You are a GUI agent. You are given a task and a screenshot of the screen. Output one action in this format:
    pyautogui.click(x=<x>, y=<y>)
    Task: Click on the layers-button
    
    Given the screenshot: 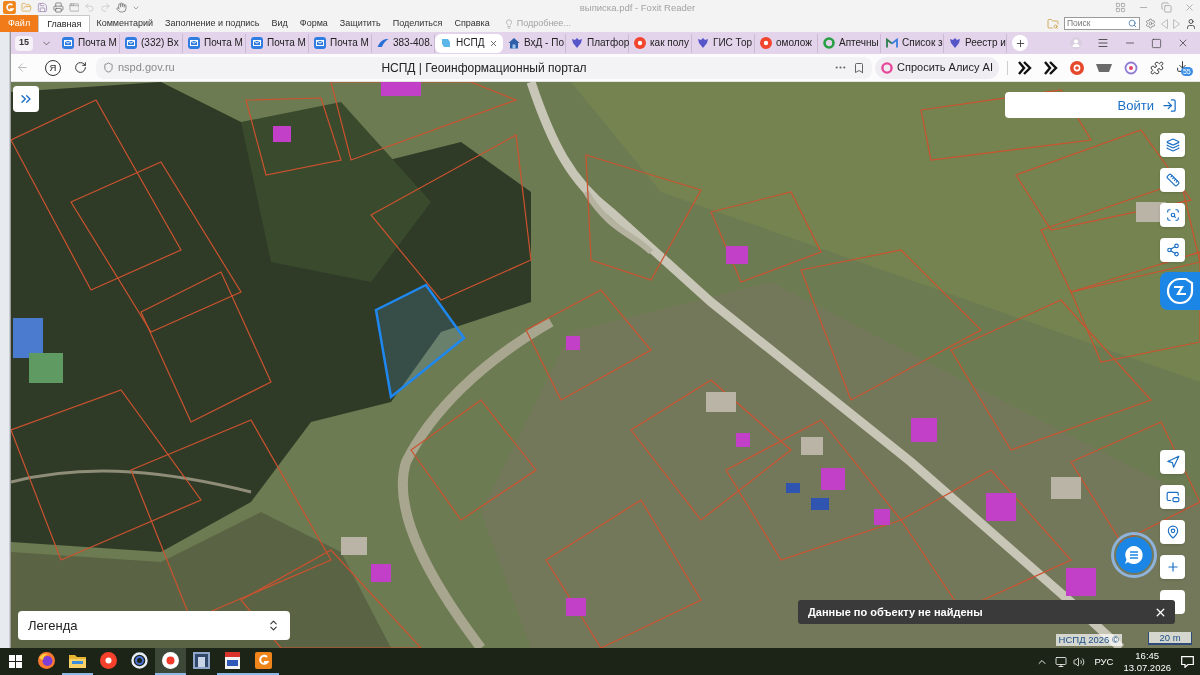 What is the action you would take?
    pyautogui.click(x=1172, y=145)
    